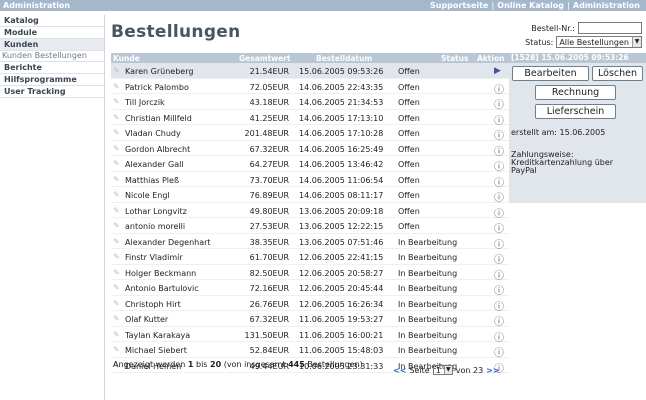 The width and height of the screenshot is (646, 400). Describe the element at coordinates (530, 5) in the screenshot. I see `link-online-katalog: Online Katalog` at that location.